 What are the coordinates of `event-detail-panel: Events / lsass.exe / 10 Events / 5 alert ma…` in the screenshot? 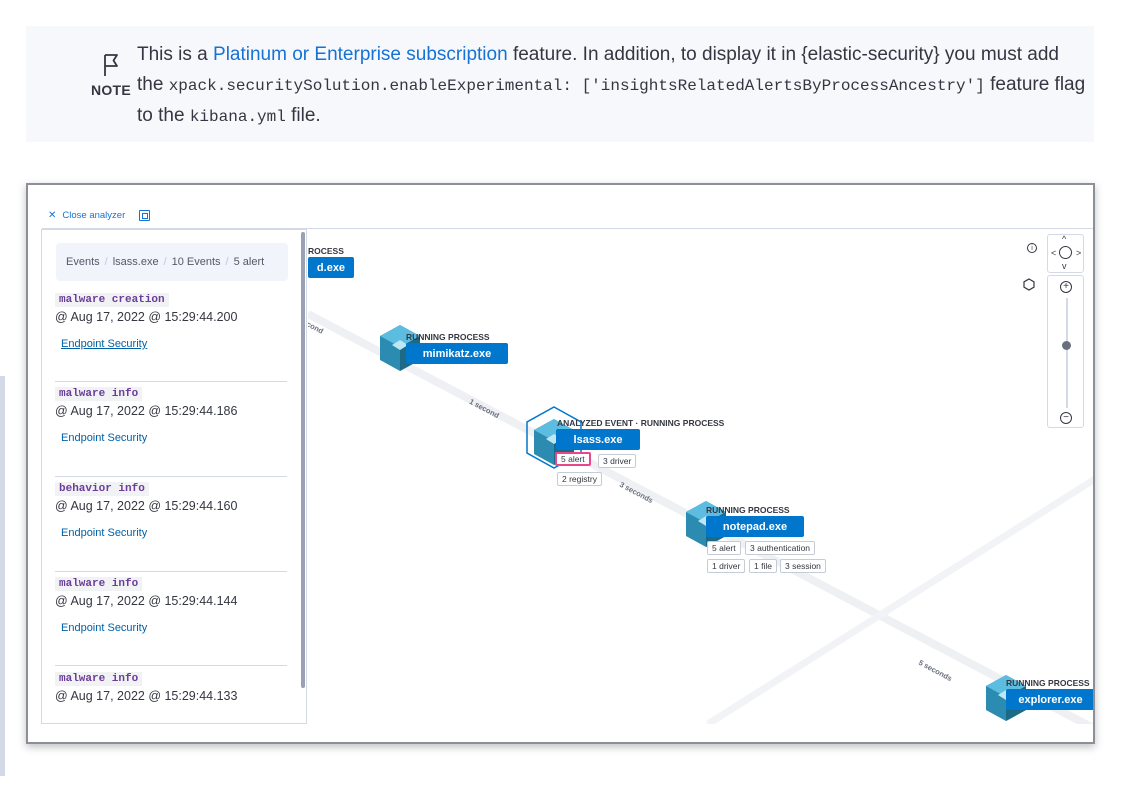 It's located at (174, 476).